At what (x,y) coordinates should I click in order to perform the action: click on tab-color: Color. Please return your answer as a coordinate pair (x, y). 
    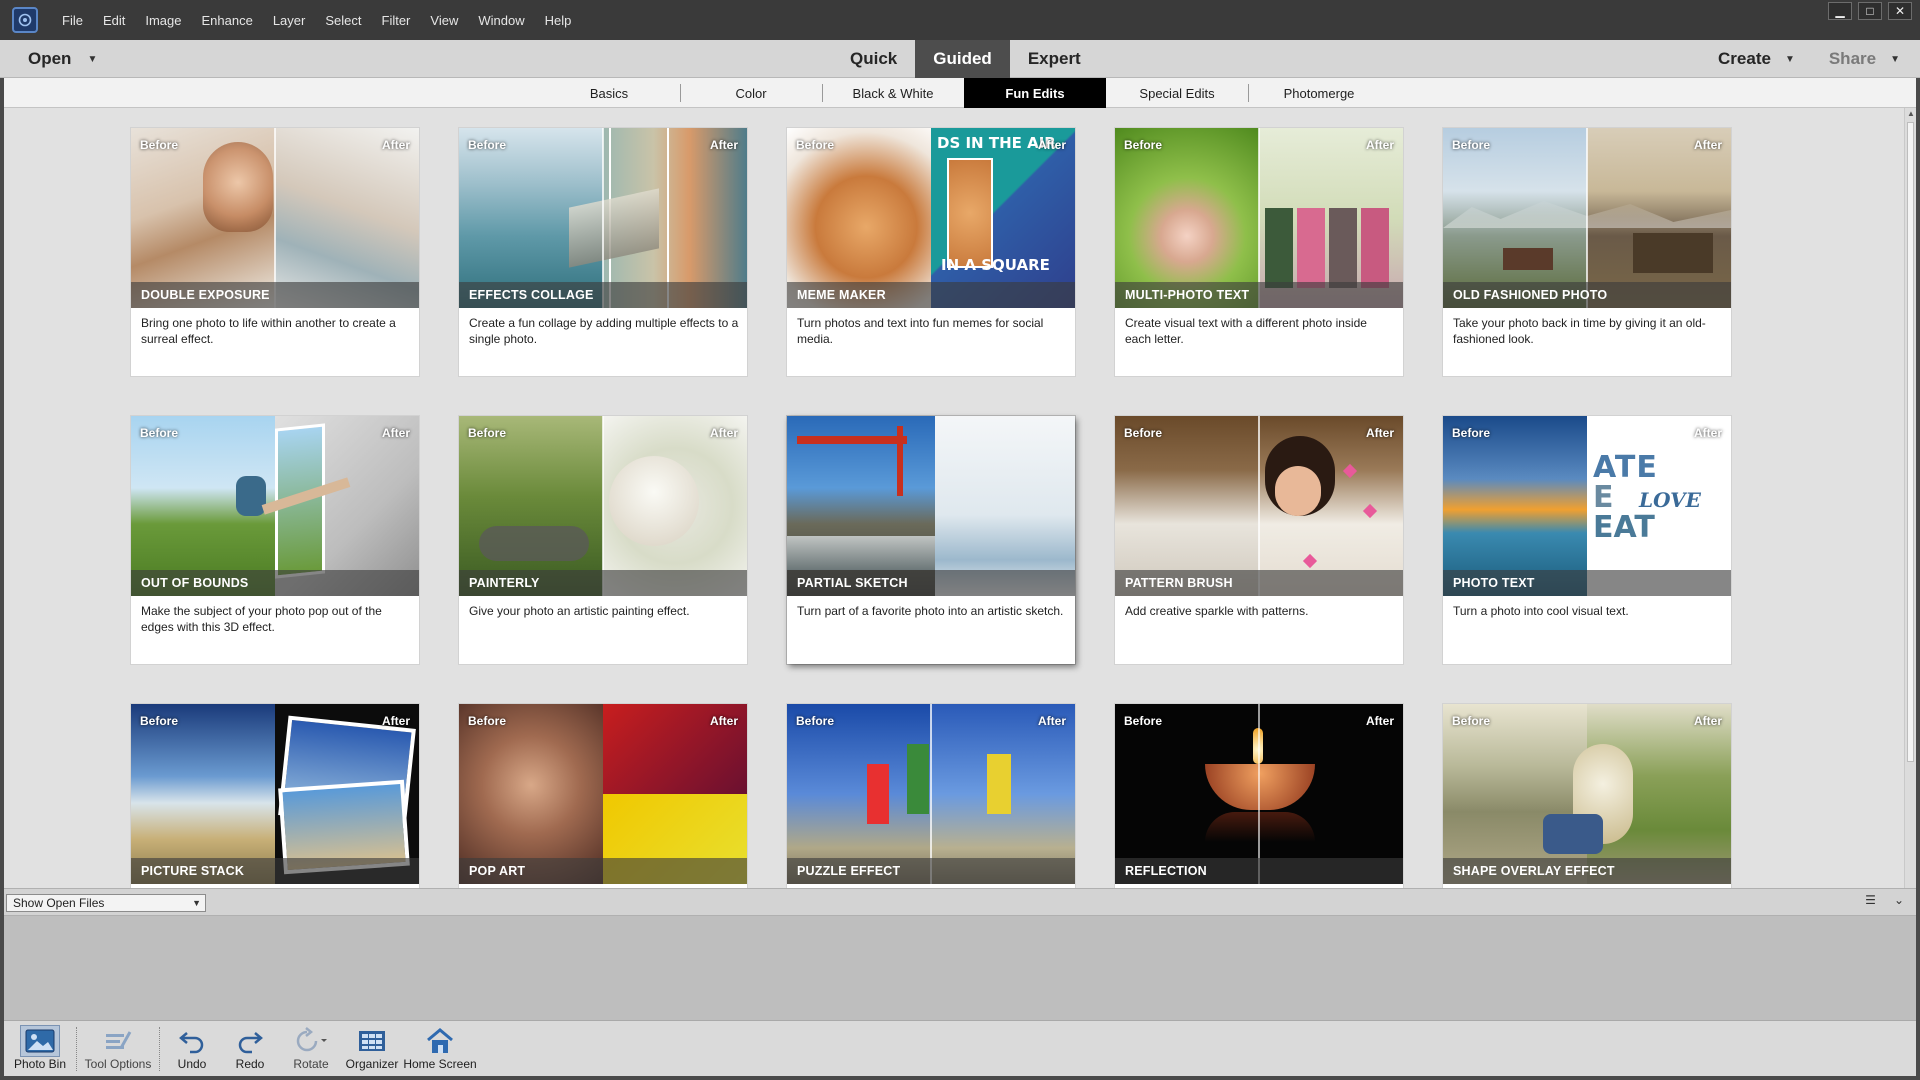
    Looking at the image, I should click on (751, 93).